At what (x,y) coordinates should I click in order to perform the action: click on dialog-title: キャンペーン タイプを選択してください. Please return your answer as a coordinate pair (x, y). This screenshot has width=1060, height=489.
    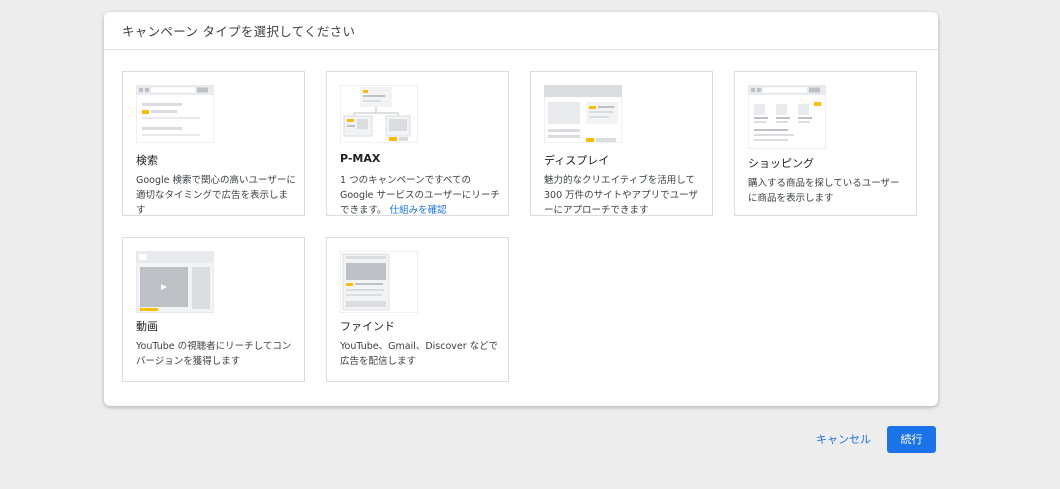
    Looking at the image, I should click on (521, 31).